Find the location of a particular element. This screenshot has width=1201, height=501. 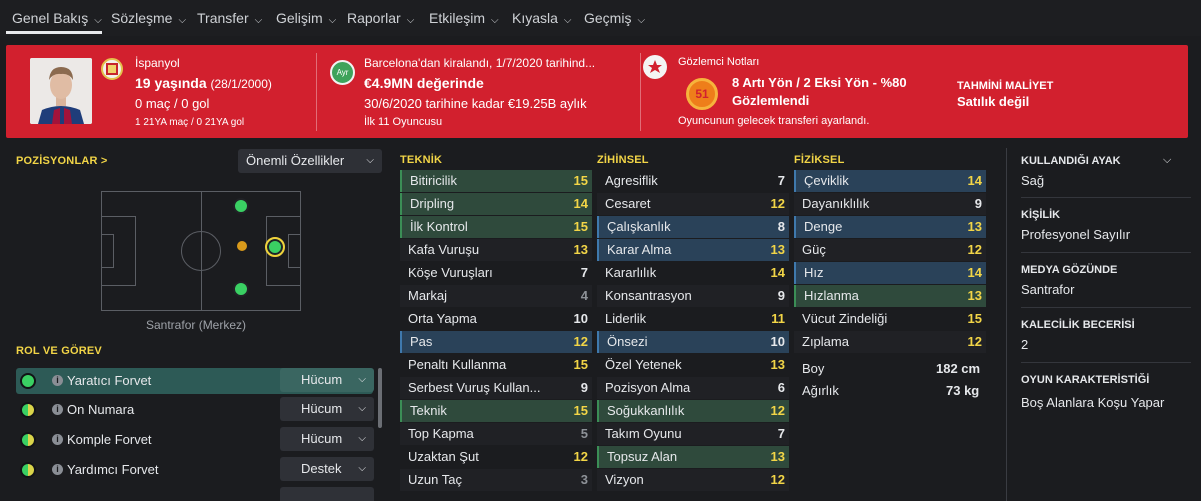

attribute-row: Markaj 4 is located at coordinates (496, 296).